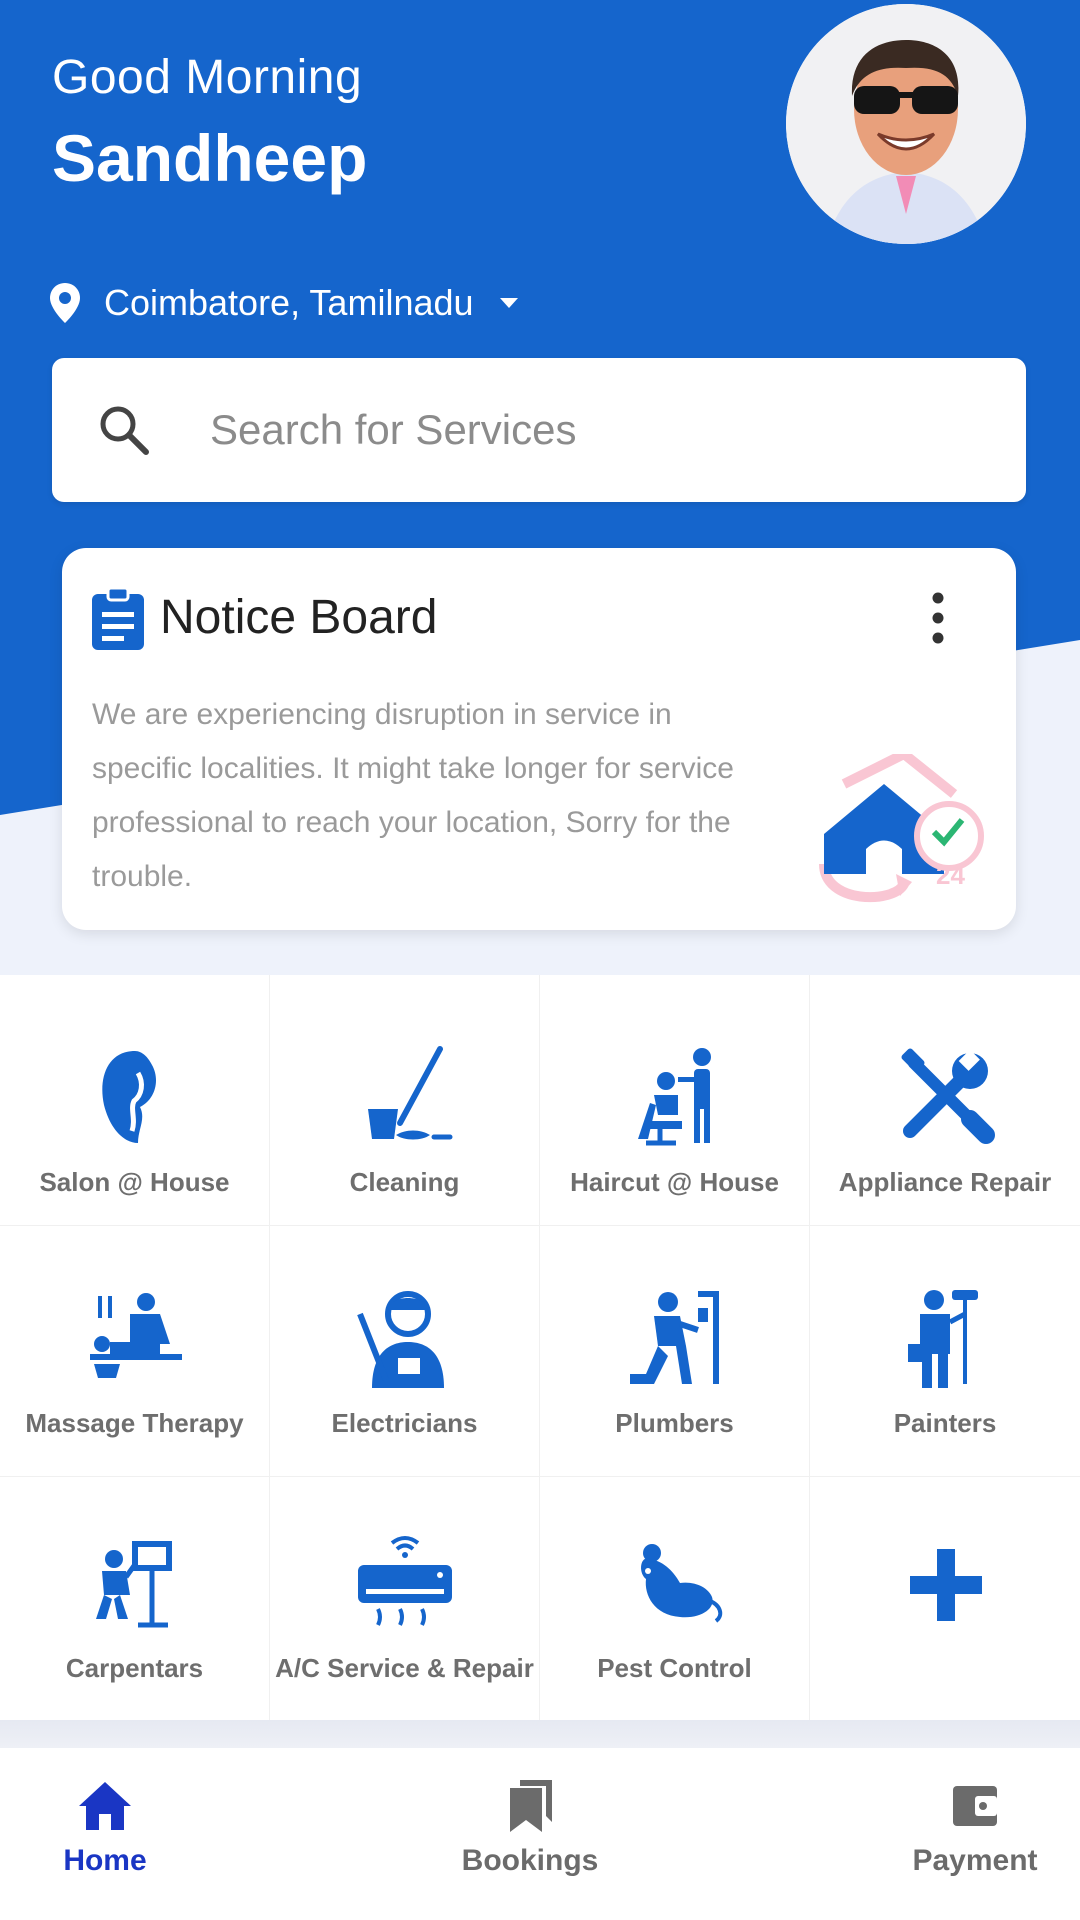 The height and width of the screenshot is (1920, 1080). What do you see at coordinates (404, 1581) in the screenshot?
I see `air-conditioner-icon` at bounding box center [404, 1581].